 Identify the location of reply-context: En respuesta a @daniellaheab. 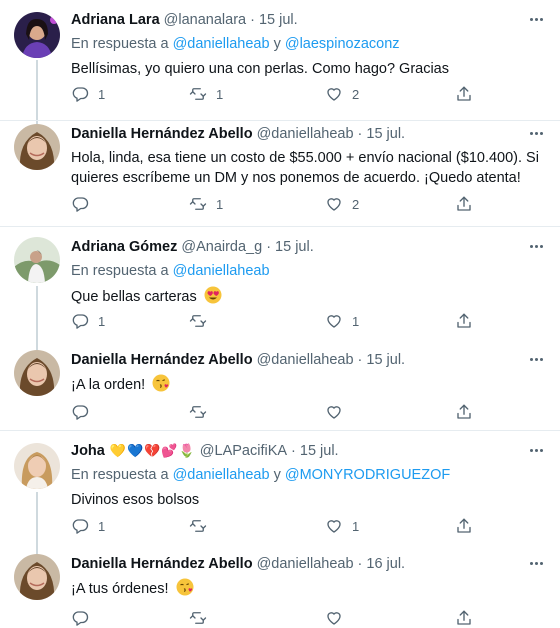
(308, 271).